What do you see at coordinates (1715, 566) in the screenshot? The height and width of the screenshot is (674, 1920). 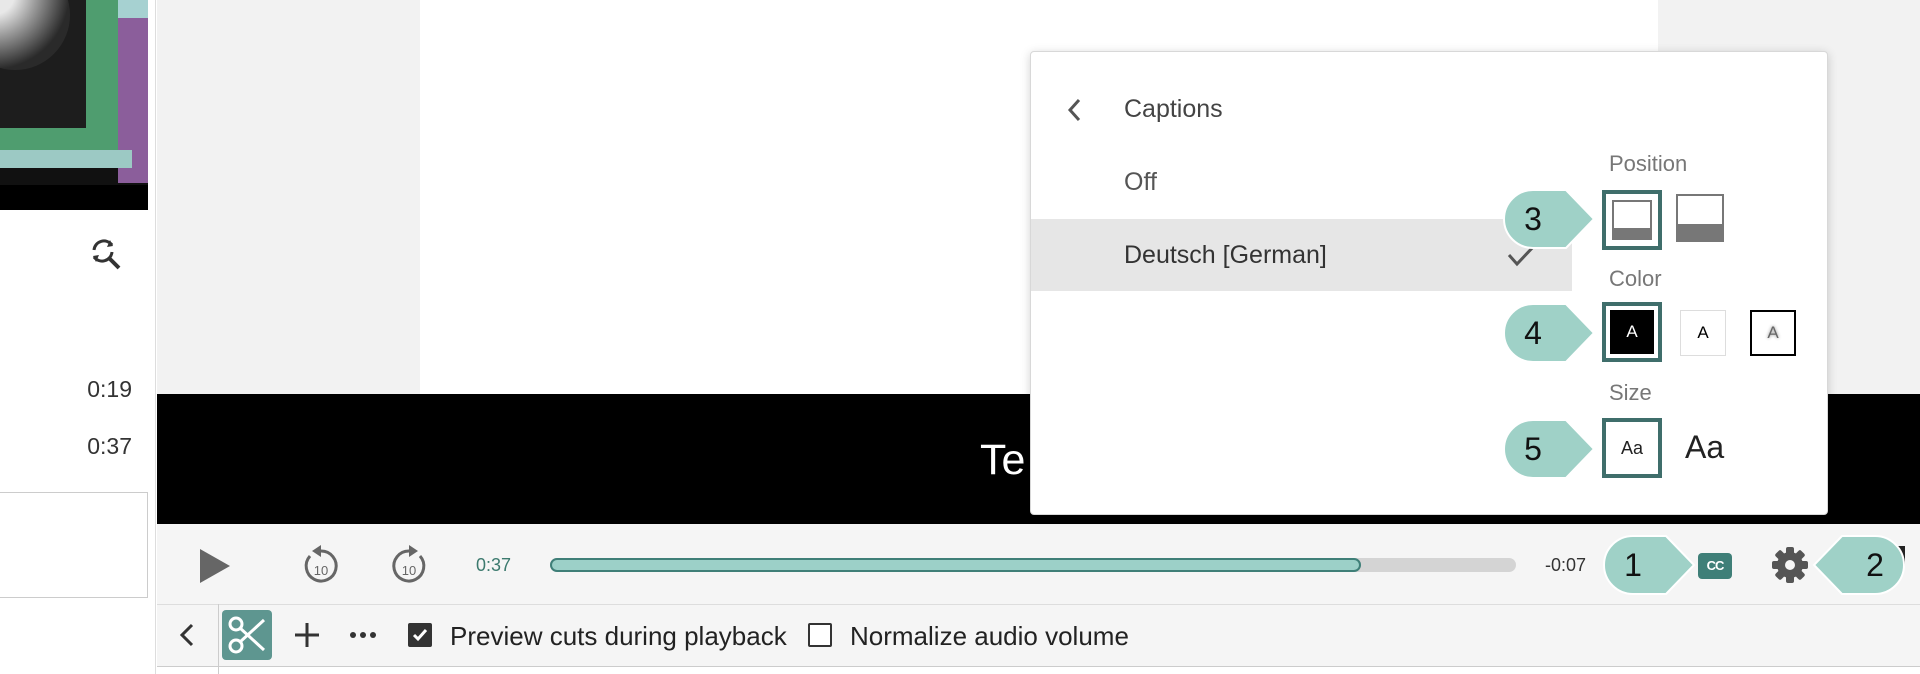 I see `closed-captions-button: CC` at bounding box center [1715, 566].